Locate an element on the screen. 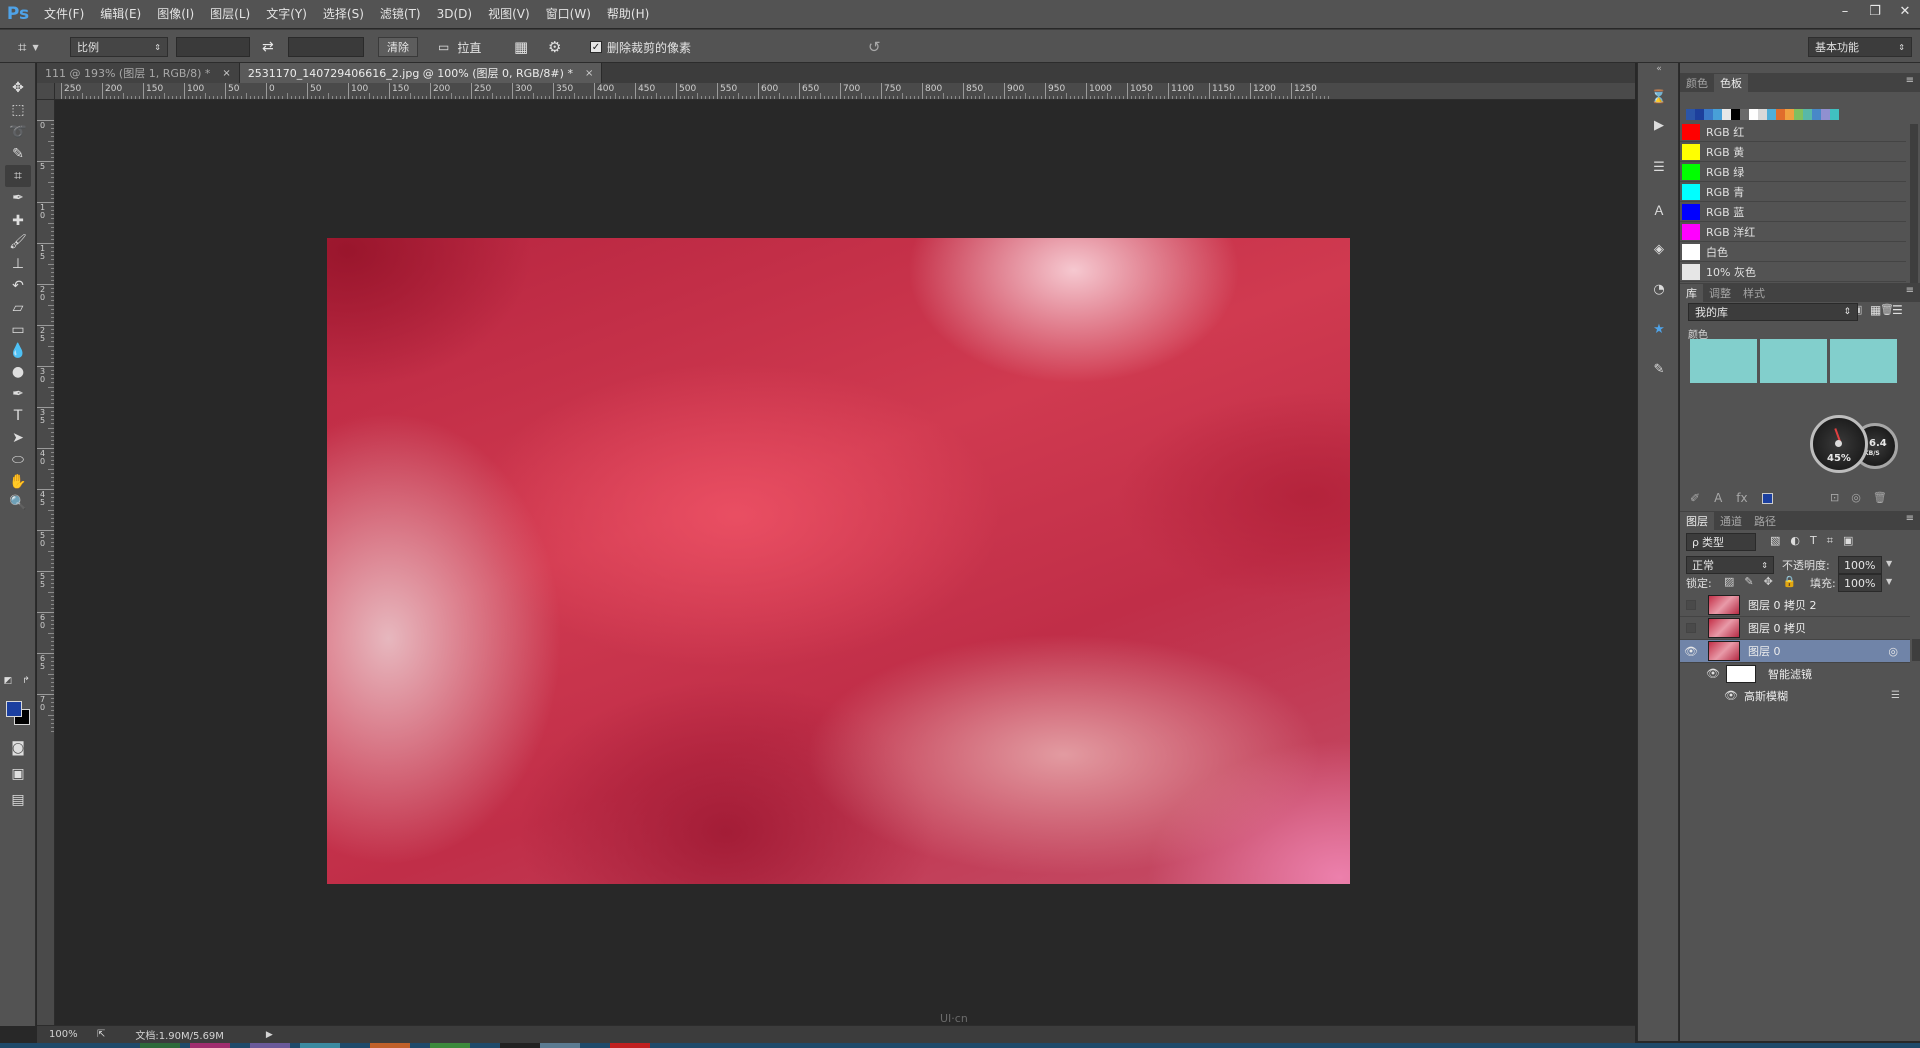  quick-mask-icon: ◙ is located at coordinates (18, 748).